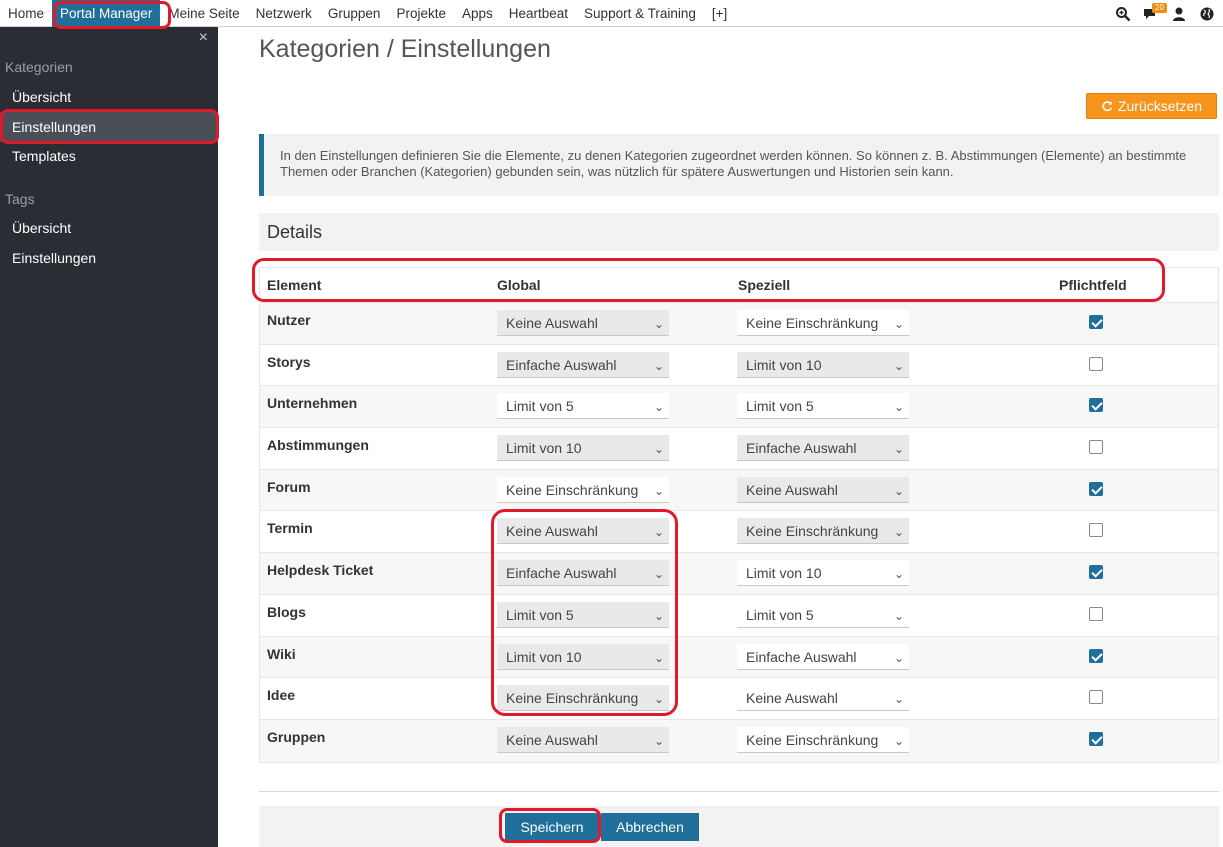 The width and height of the screenshot is (1223, 847). Describe the element at coordinates (284, 13) in the screenshot. I see `nav-item-netzwerk: Netzwerk` at that location.